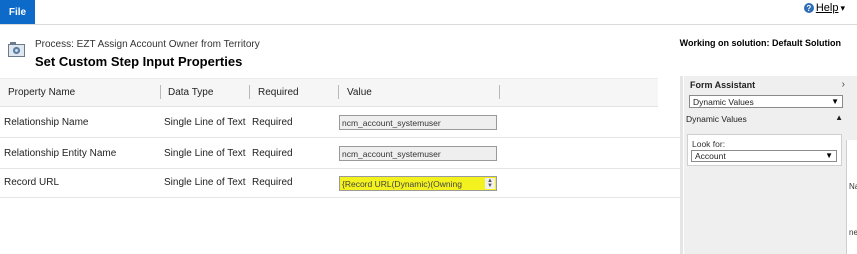 The height and width of the screenshot is (254, 857). Describe the element at coordinates (710, 156) in the screenshot. I see `look-for-value: Account` at that location.